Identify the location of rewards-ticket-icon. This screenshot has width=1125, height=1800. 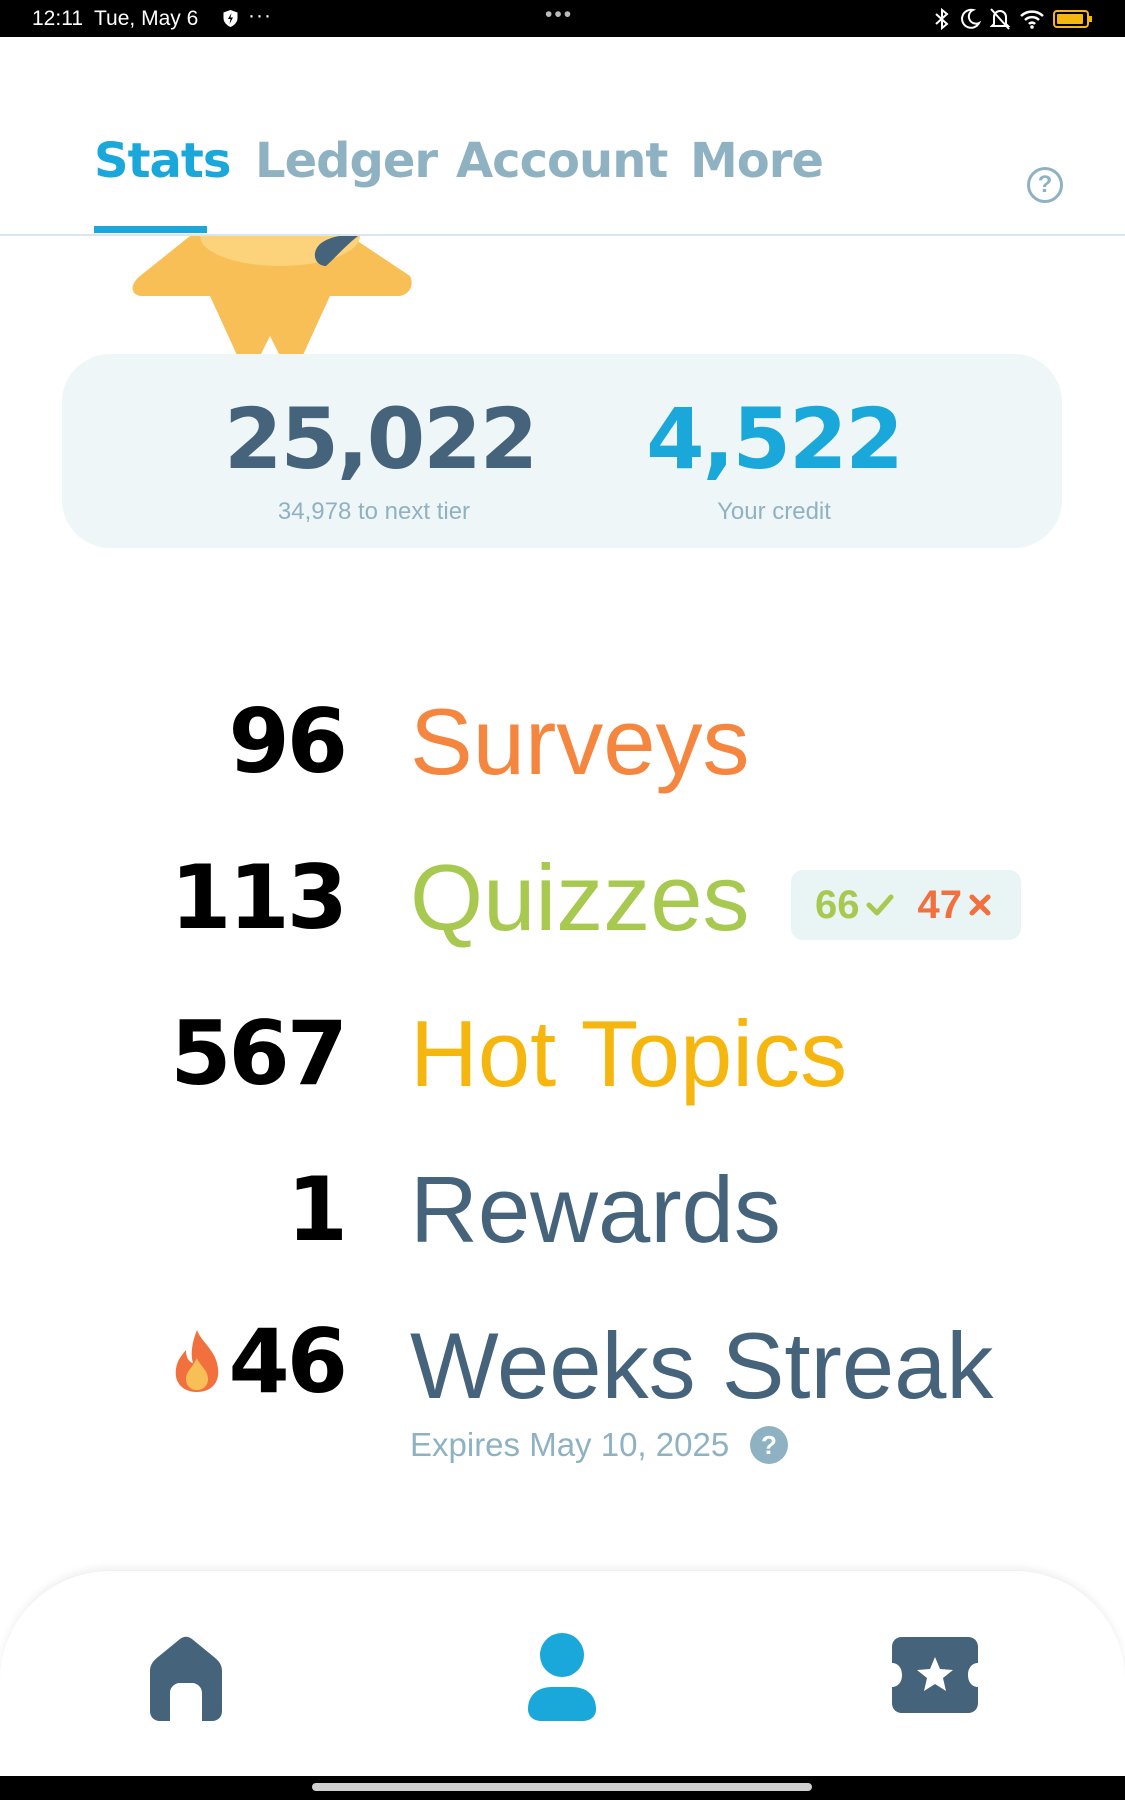
(935, 1675).